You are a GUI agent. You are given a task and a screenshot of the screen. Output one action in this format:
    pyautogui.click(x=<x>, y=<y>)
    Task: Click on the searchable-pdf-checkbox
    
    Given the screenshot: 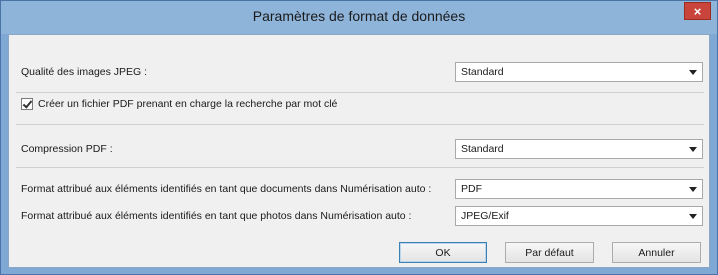 What is the action you would take?
    pyautogui.click(x=27, y=104)
    